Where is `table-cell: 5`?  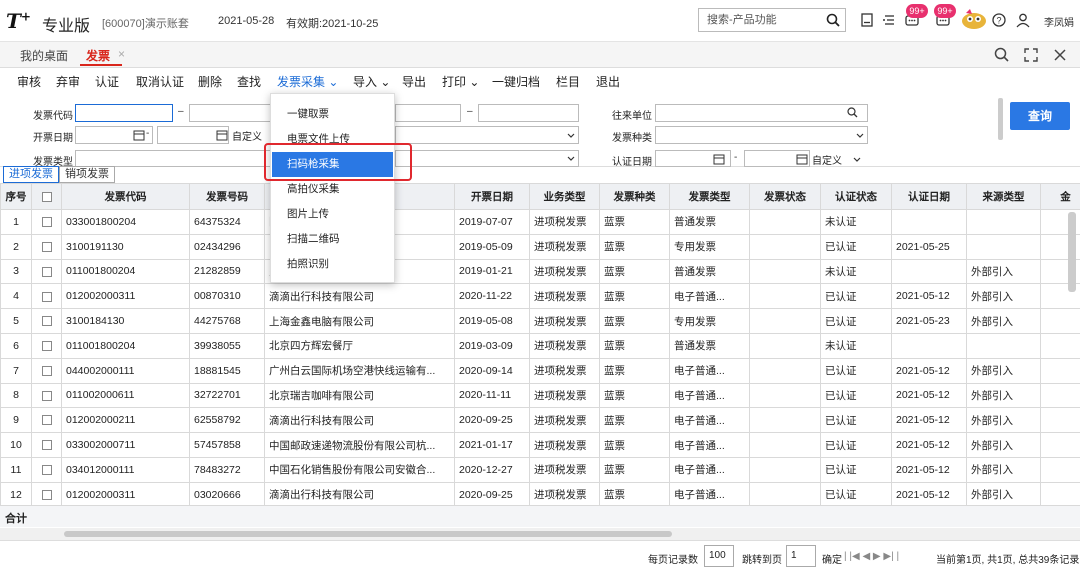
table-cell: 5 is located at coordinates (16, 321).